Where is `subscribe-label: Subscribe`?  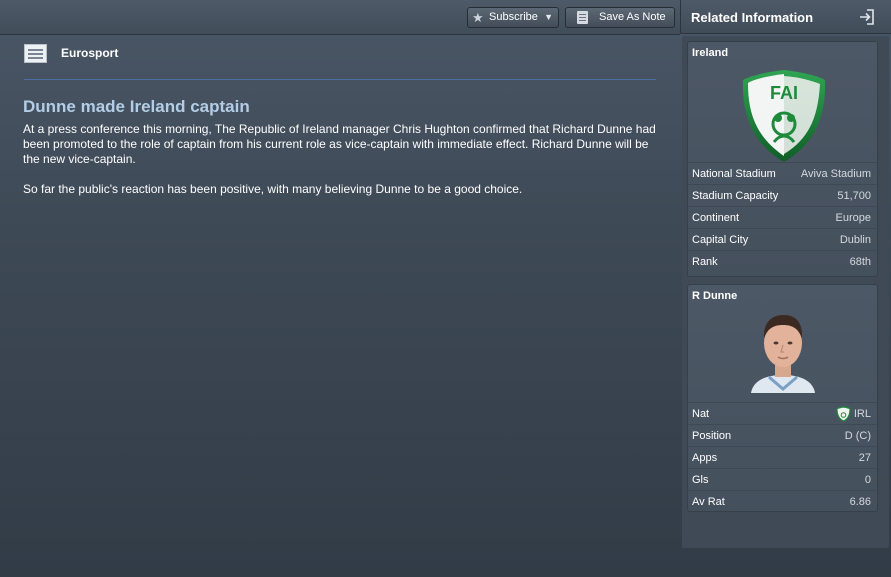
subscribe-label: Subscribe is located at coordinates (513, 17).